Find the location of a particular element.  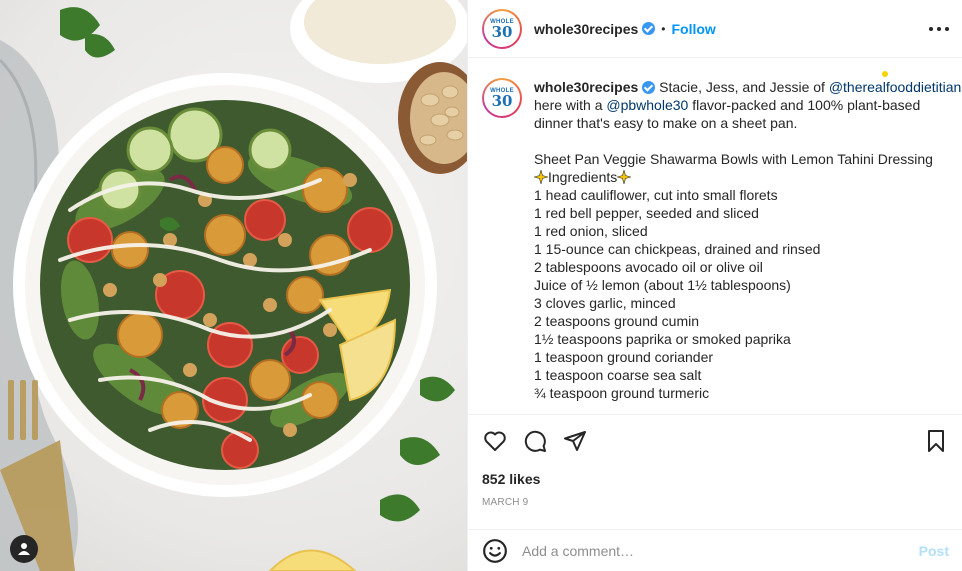

bookmark-icon is located at coordinates (936, 441).